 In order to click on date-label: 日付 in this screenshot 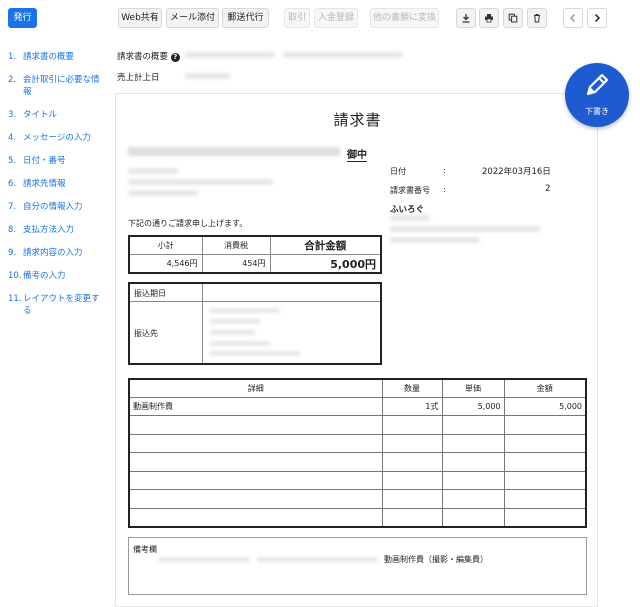, I will do `click(398, 171)`.